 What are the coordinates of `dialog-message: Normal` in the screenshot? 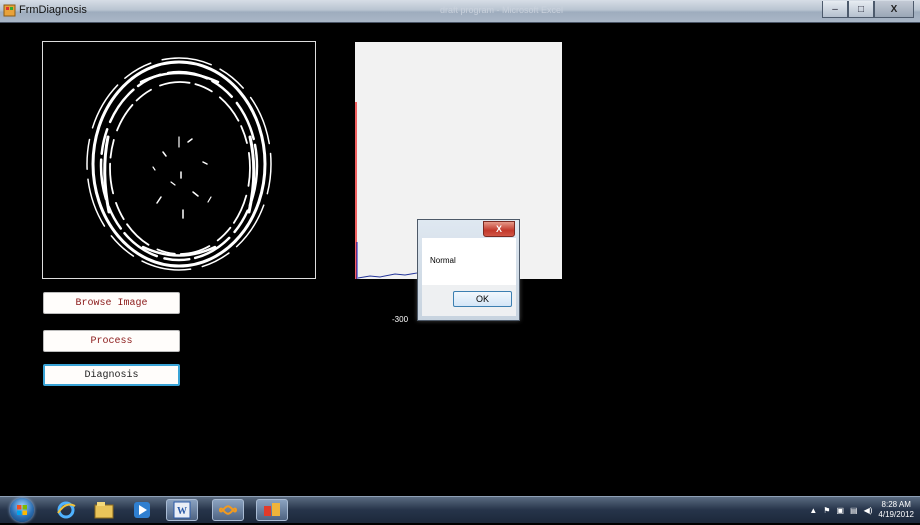 It's located at (443, 260).